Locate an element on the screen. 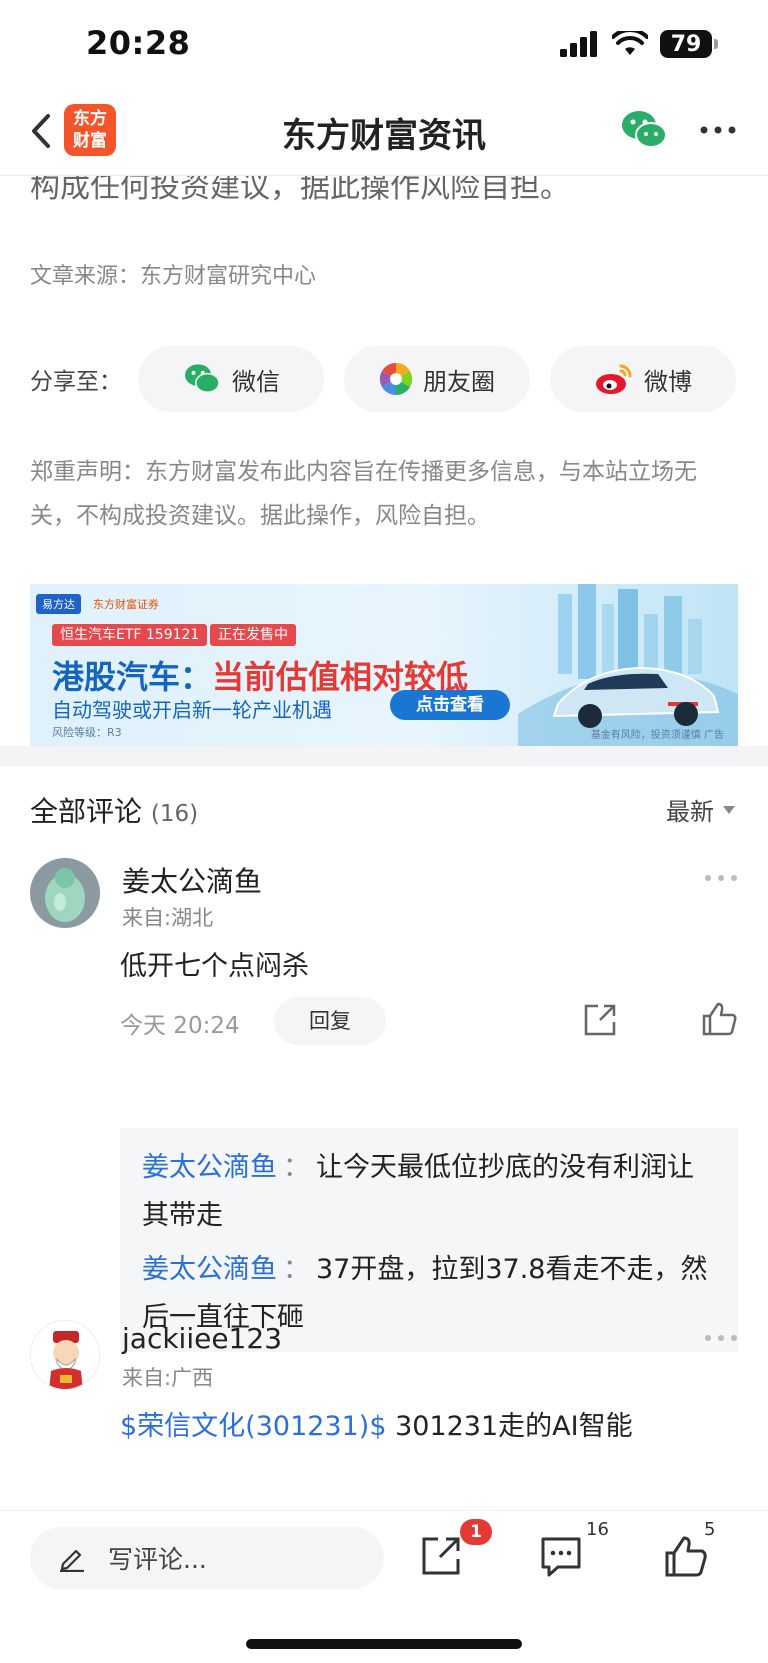 This screenshot has height=1663, width=768. battery-indicator: 79 is located at coordinates (689, 44).